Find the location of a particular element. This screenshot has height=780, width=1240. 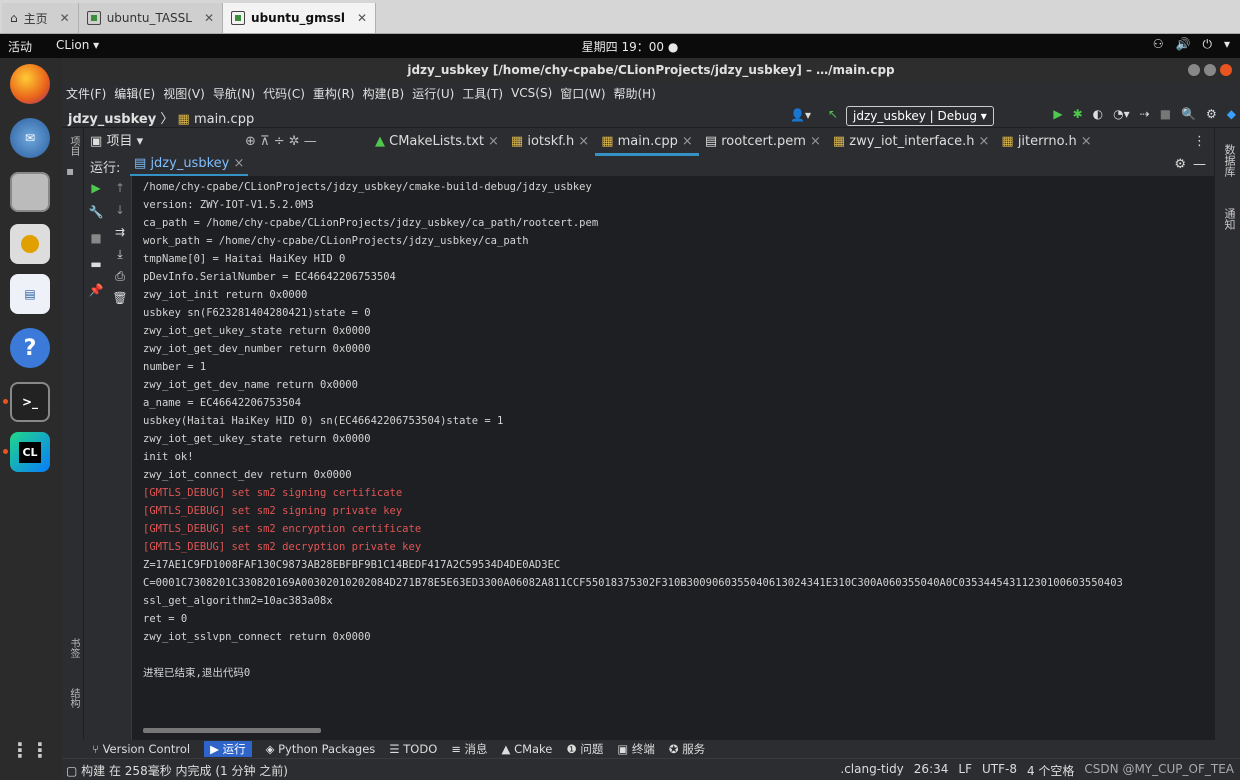

menu-tools: 工具(T) is located at coordinates (482, 93).